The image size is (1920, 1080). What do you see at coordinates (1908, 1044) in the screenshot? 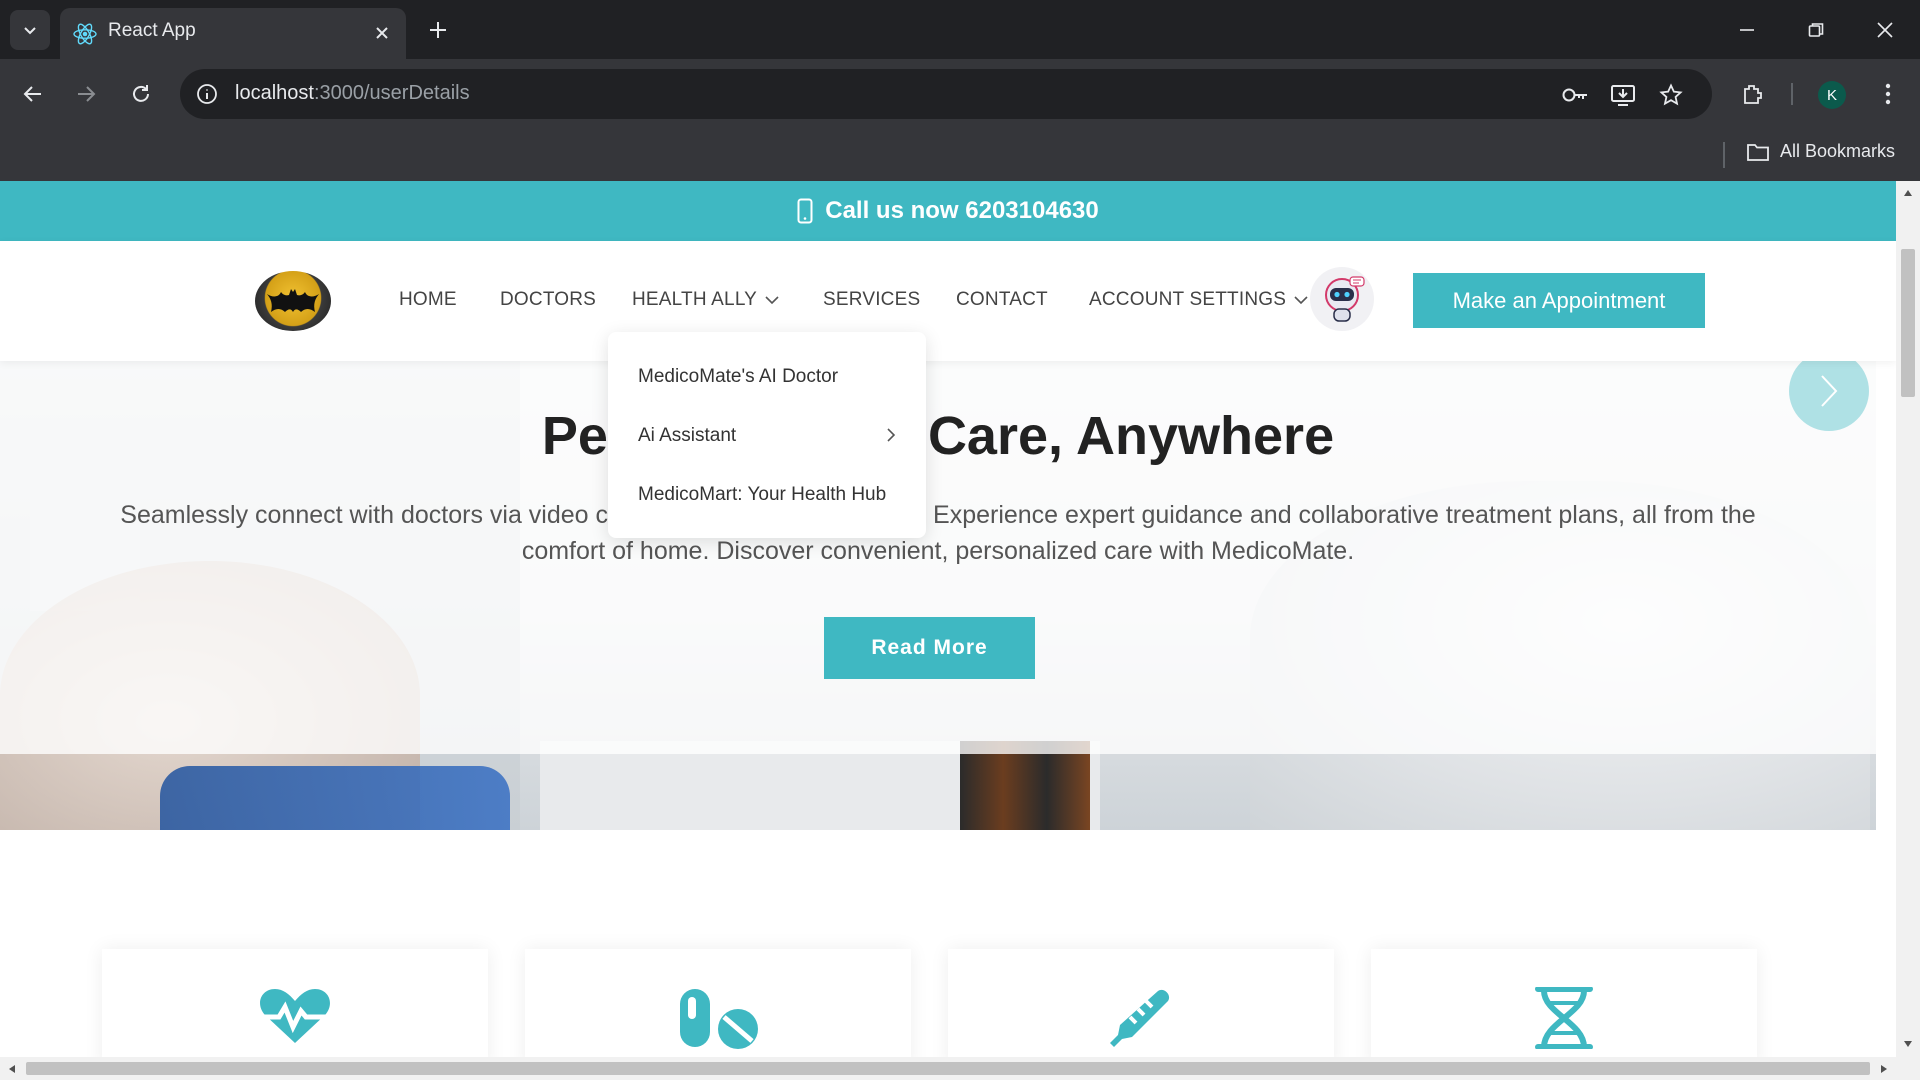
I see `scroll-down-icon` at bounding box center [1908, 1044].